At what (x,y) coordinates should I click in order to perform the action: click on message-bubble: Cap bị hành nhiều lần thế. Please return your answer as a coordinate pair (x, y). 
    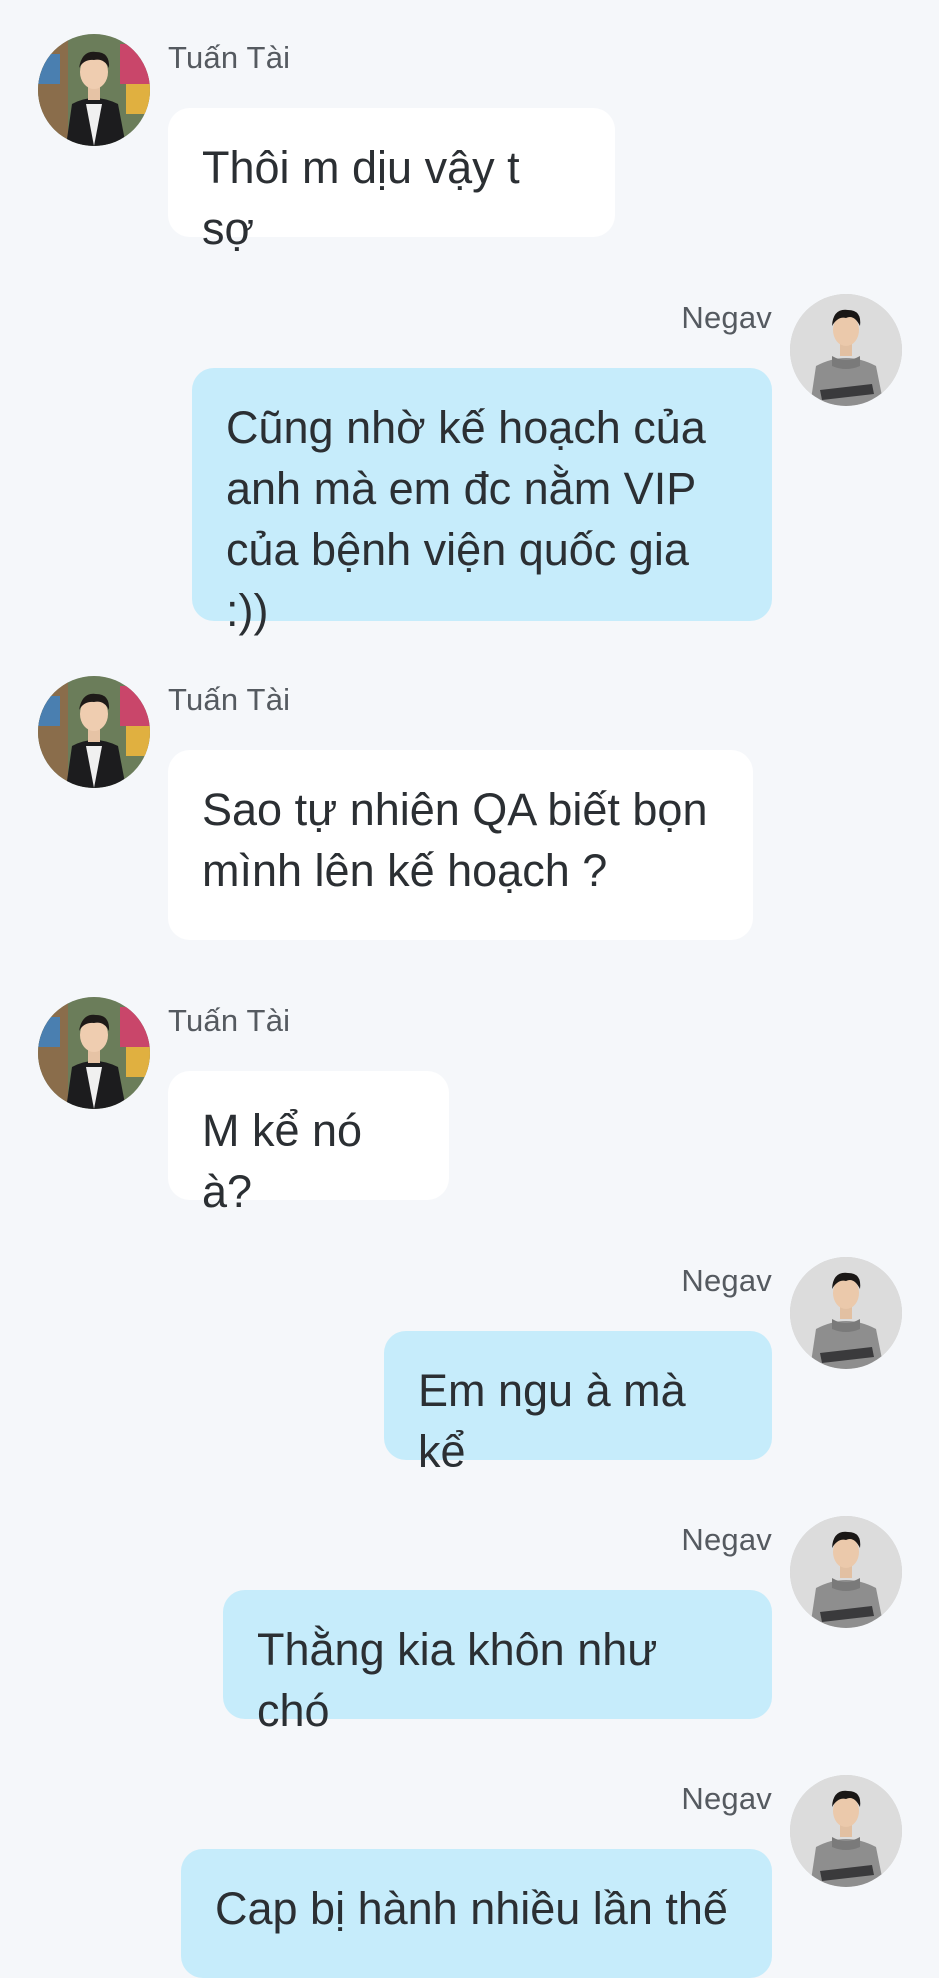
    Looking at the image, I should click on (476, 1913).